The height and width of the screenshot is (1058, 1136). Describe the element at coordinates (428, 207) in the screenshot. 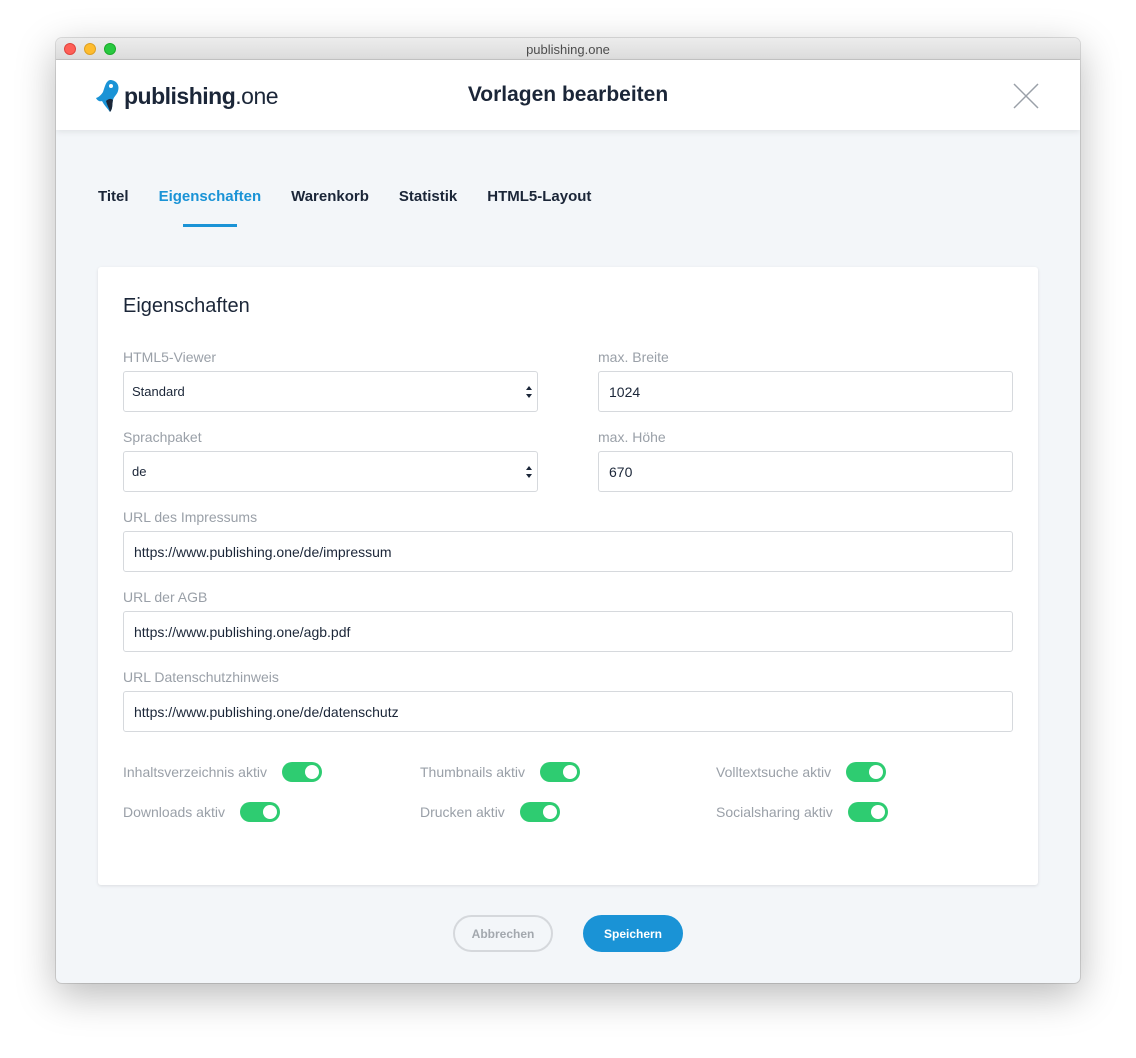

I see `tab-statistik: Statistik` at that location.